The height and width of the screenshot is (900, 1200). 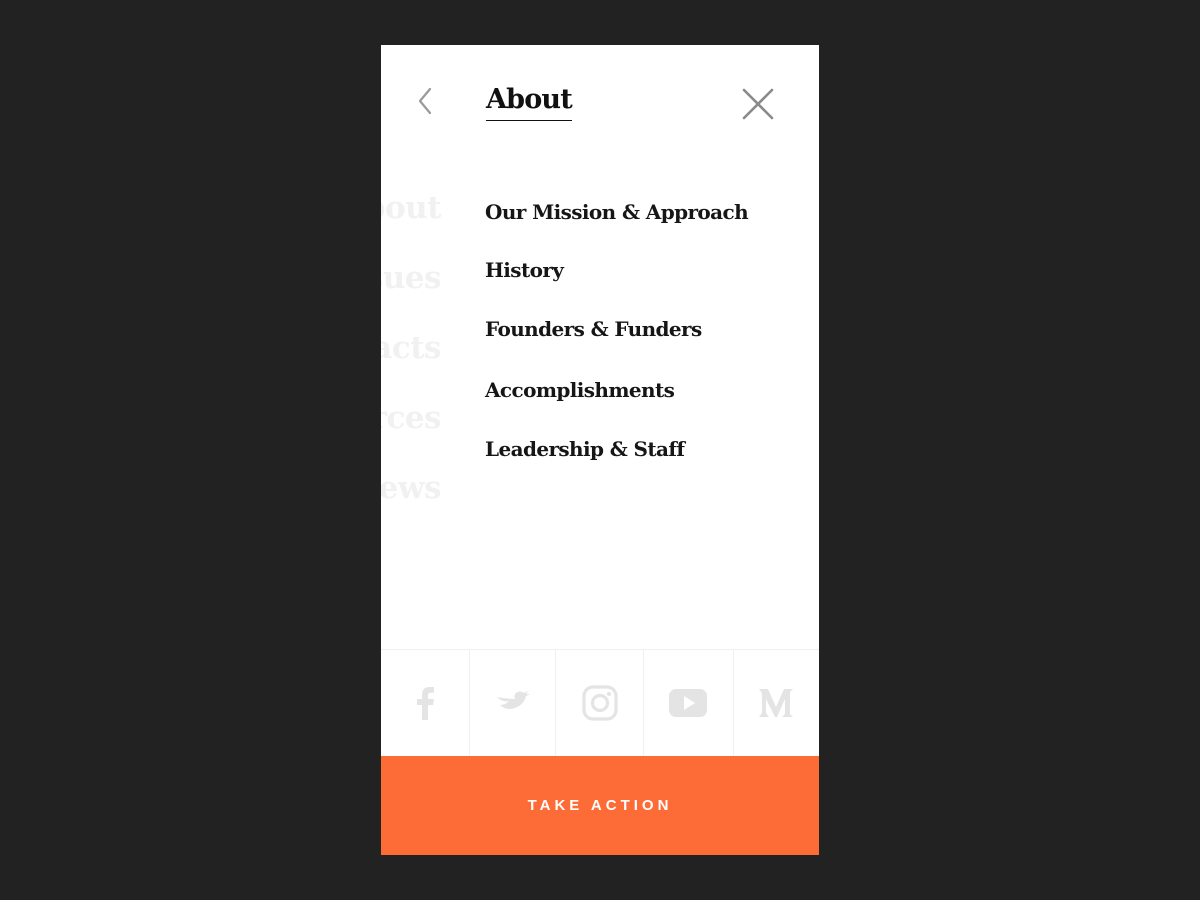 I want to click on submenu-item-history: History, so click(x=524, y=270).